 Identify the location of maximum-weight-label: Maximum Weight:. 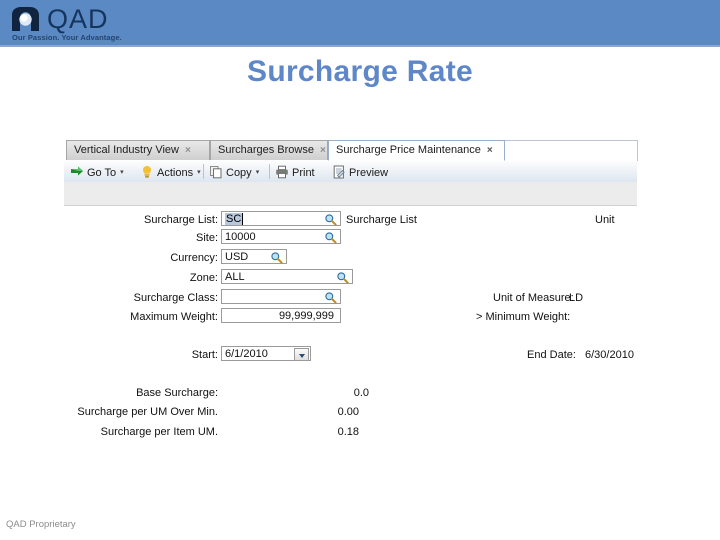
(174, 317).